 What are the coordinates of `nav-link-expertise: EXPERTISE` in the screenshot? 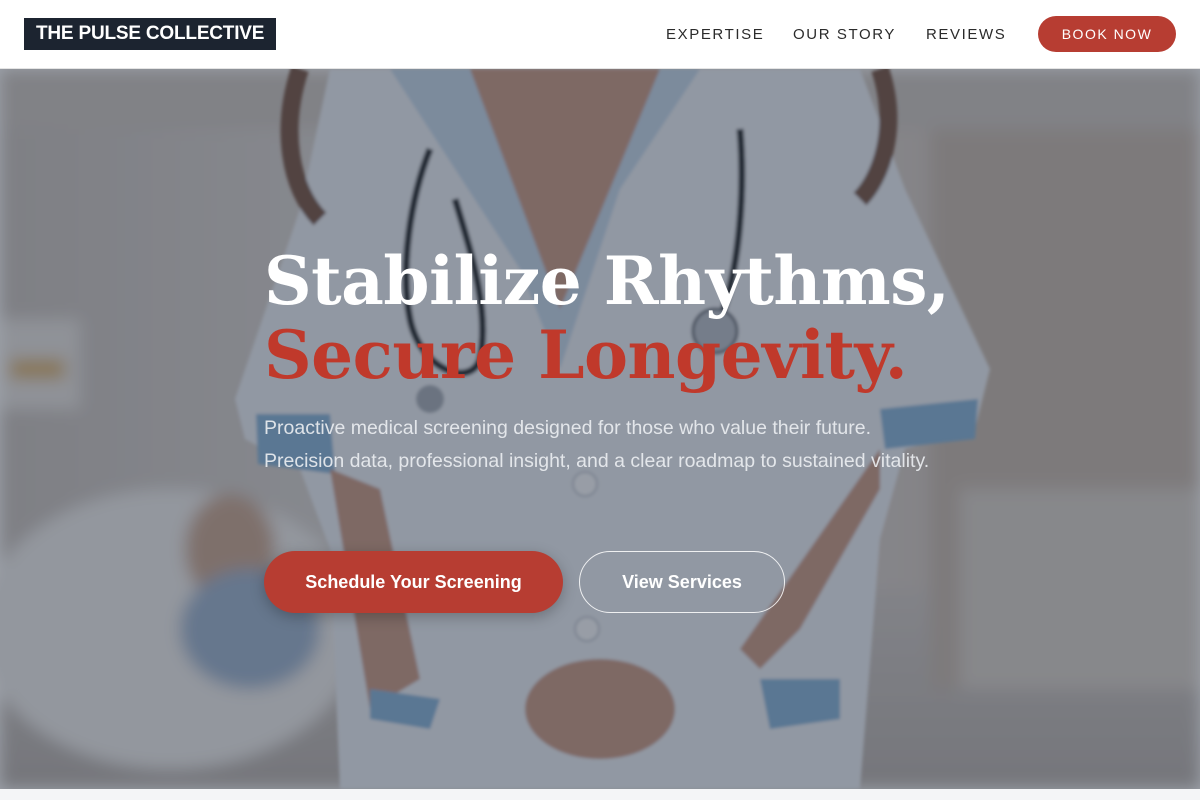 It's located at (715, 34).